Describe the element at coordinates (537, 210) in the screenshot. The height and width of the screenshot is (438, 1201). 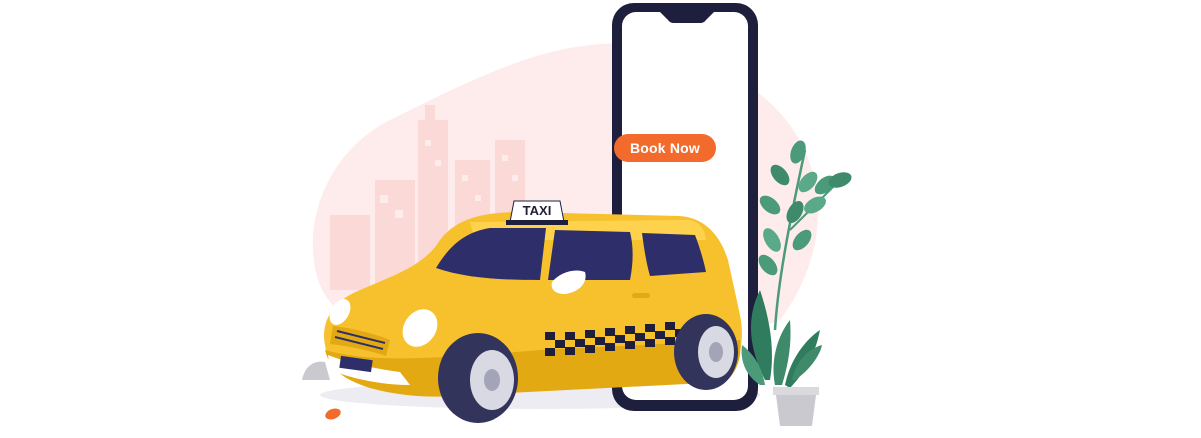
I see `taxi-sign-label: TAXI` at that location.